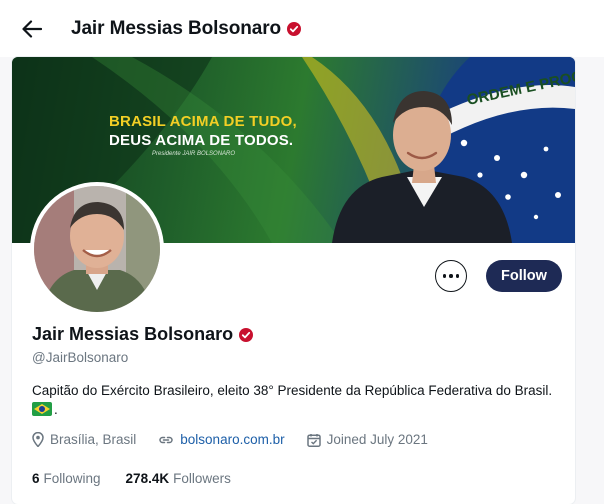 The width and height of the screenshot is (604, 504). I want to click on following-stat: 6 Following, so click(66, 478).